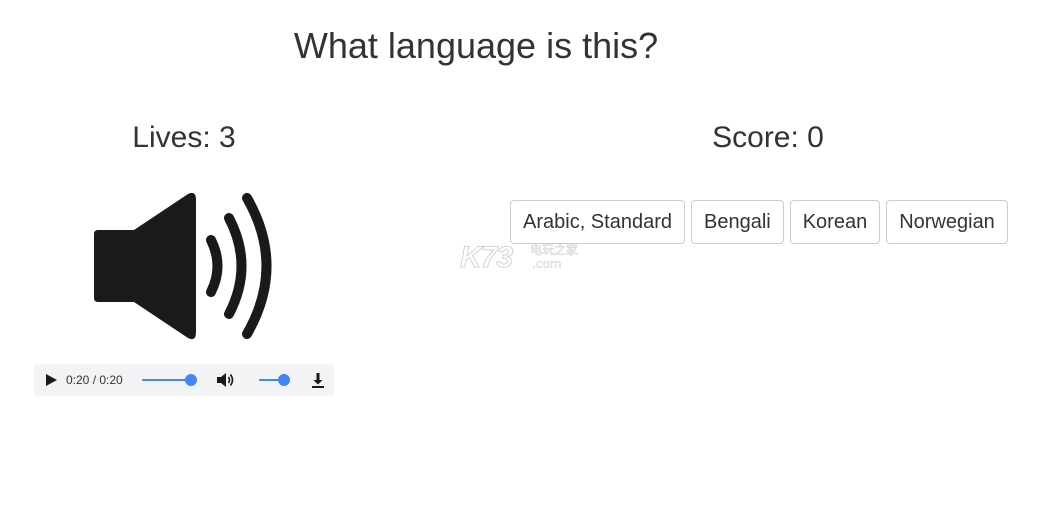 This screenshot has height=516, width=1048. What do you see at coordinates (486, 257) in the screenshot?
I see `watermark-brand: K73` at bounding box center [486, 257].